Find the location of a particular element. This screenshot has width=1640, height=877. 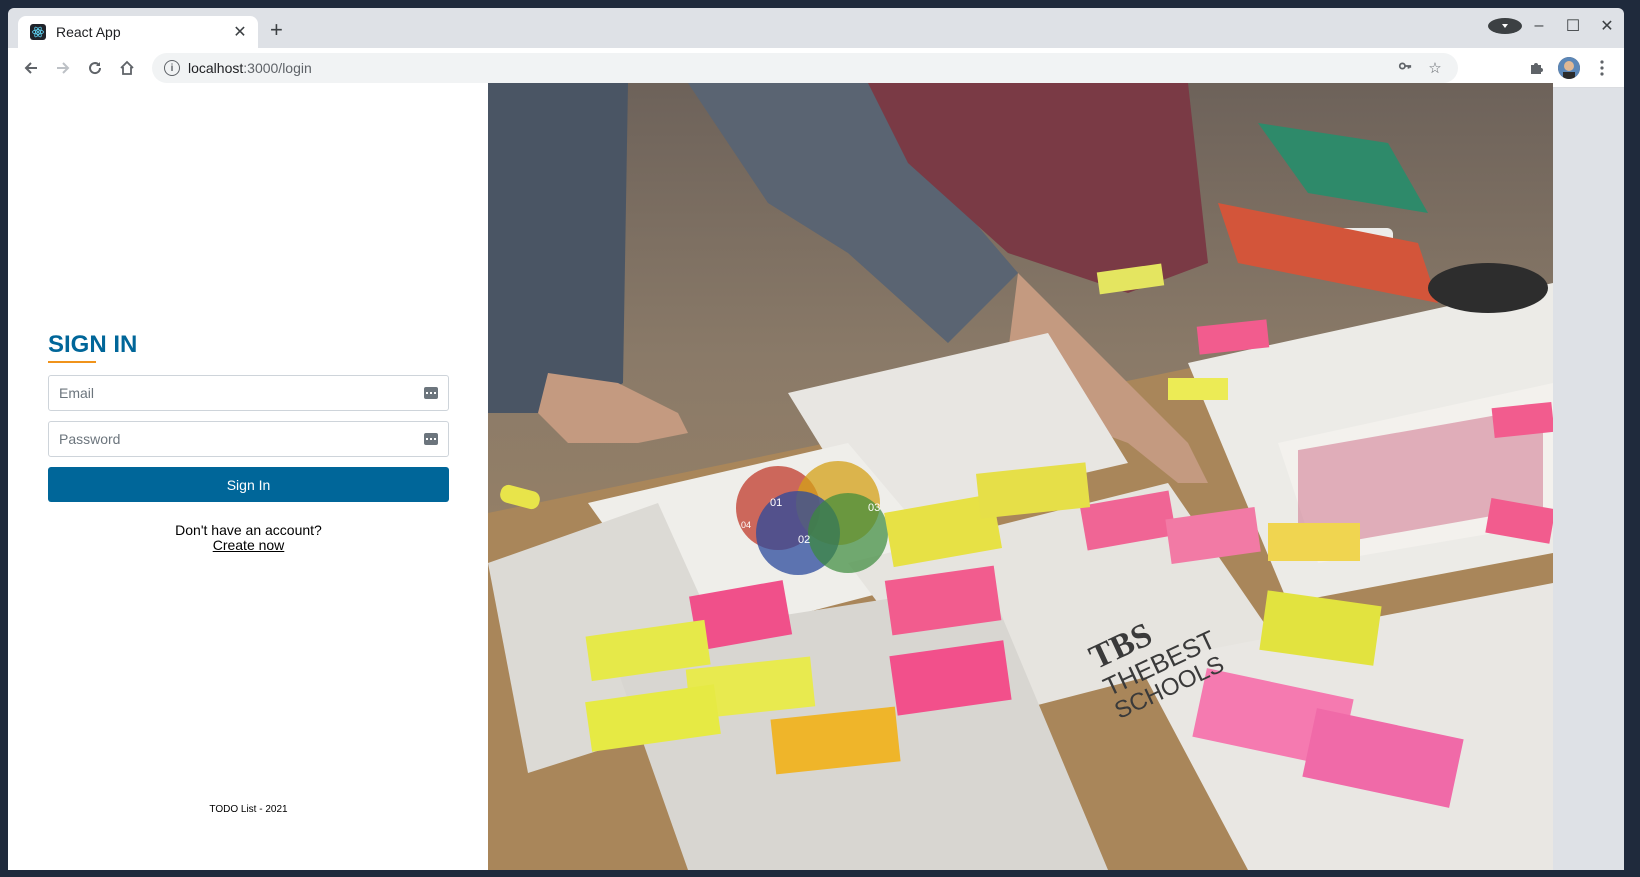

new-tab-icon: + is located at coordinates (276, 30).